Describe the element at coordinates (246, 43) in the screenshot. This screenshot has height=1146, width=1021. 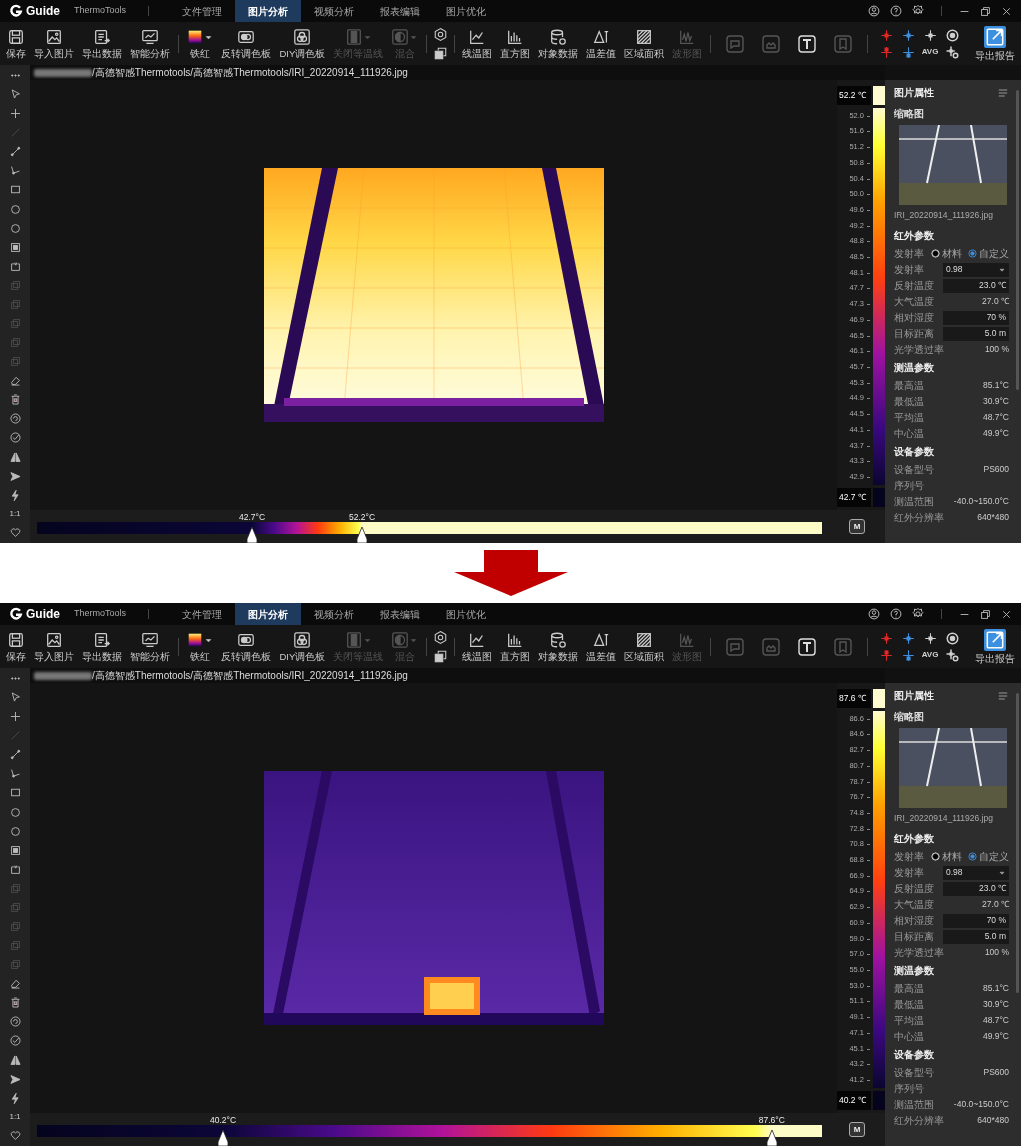
I see `invert-palette-button: 反转调色板` at that location.